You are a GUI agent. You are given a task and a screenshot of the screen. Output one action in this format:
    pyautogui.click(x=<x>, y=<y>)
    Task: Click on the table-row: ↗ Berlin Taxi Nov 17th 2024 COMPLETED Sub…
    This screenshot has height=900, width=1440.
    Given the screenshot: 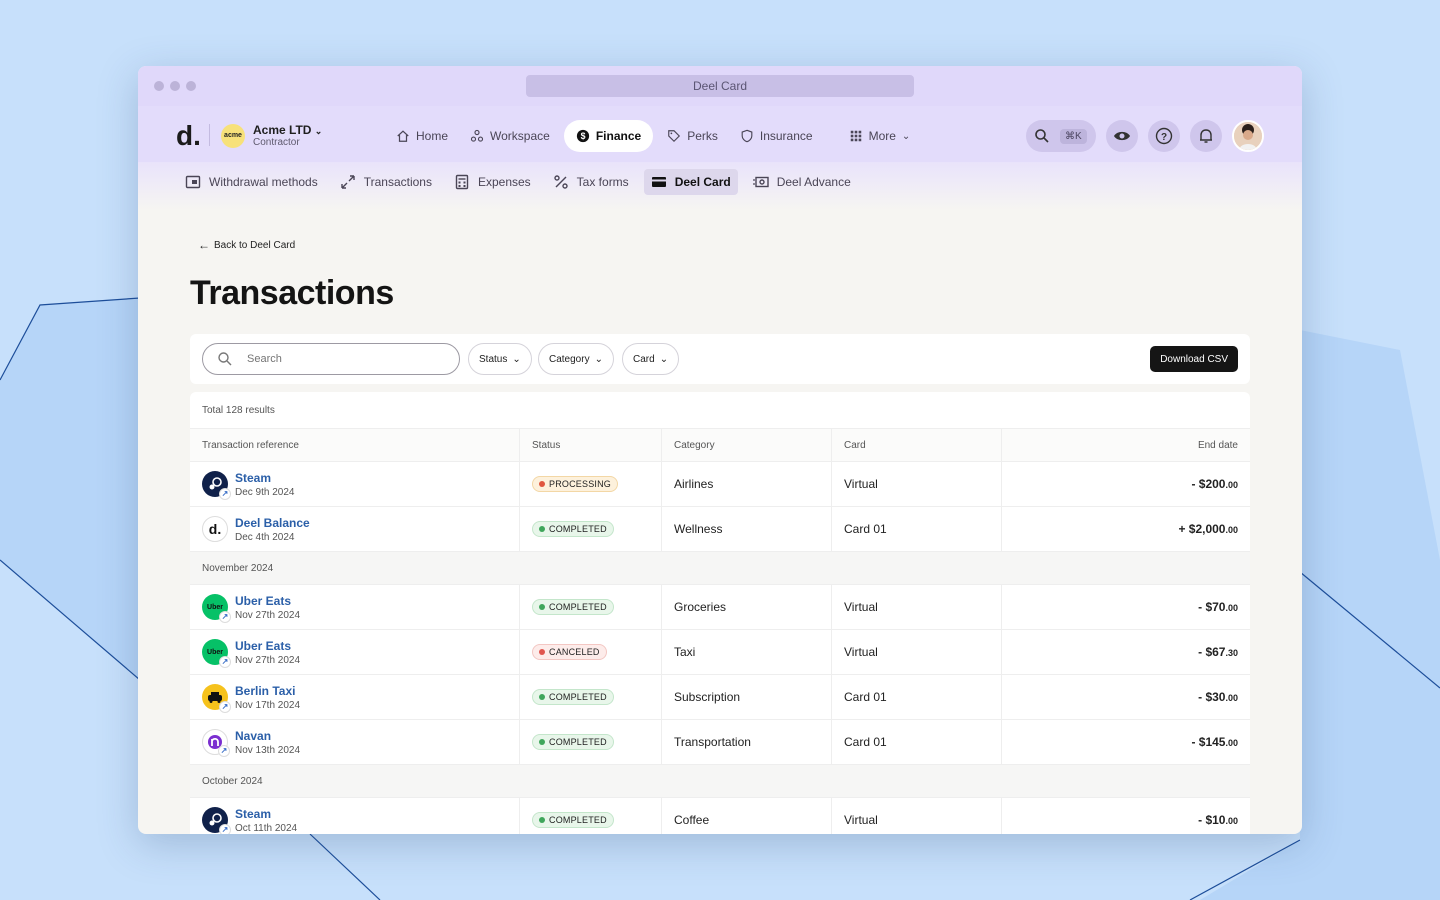 What is the action you would take?
    pyautogui.click(x=720, y=697)
    